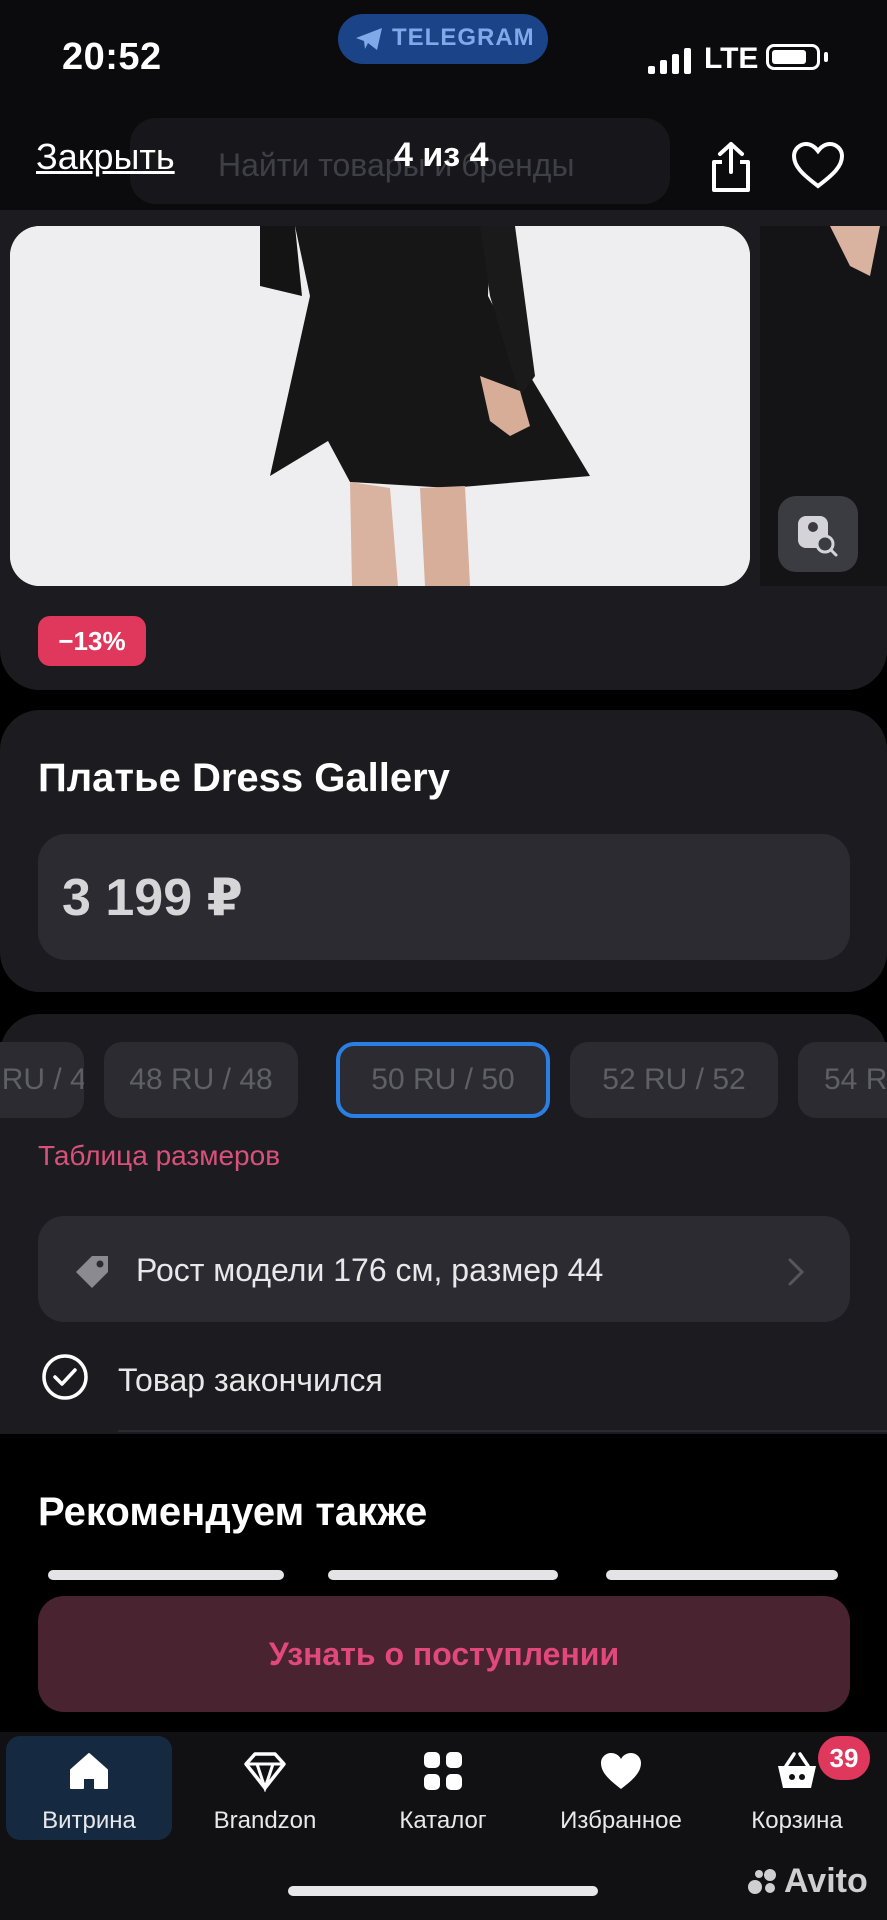  Describe the element at coordinates (152, 898) in the screenshot. I see `product-price: 3 199 ₽` at that location.